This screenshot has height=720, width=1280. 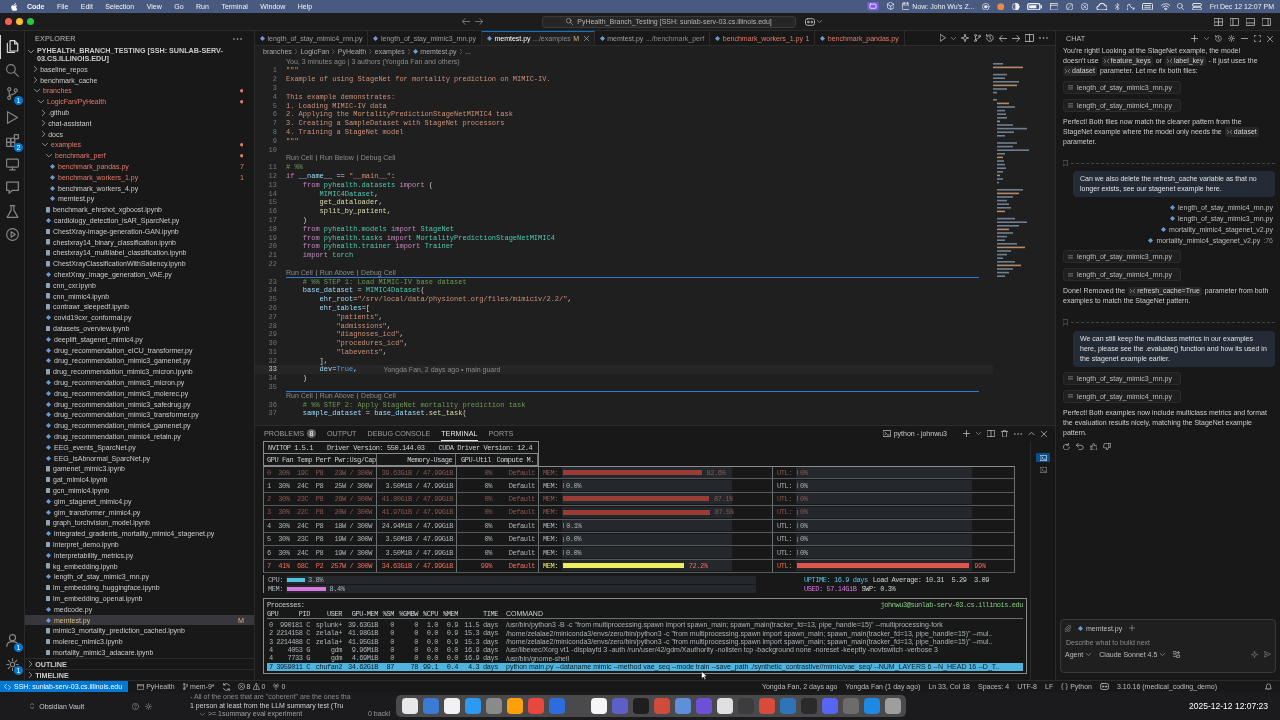 I want to click on chevron-right-icon, so click(x=461, y=51).